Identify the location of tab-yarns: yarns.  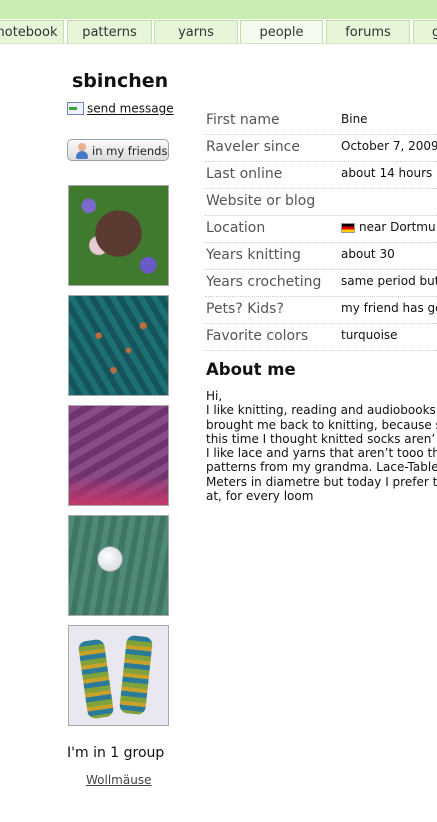
(196, 31).